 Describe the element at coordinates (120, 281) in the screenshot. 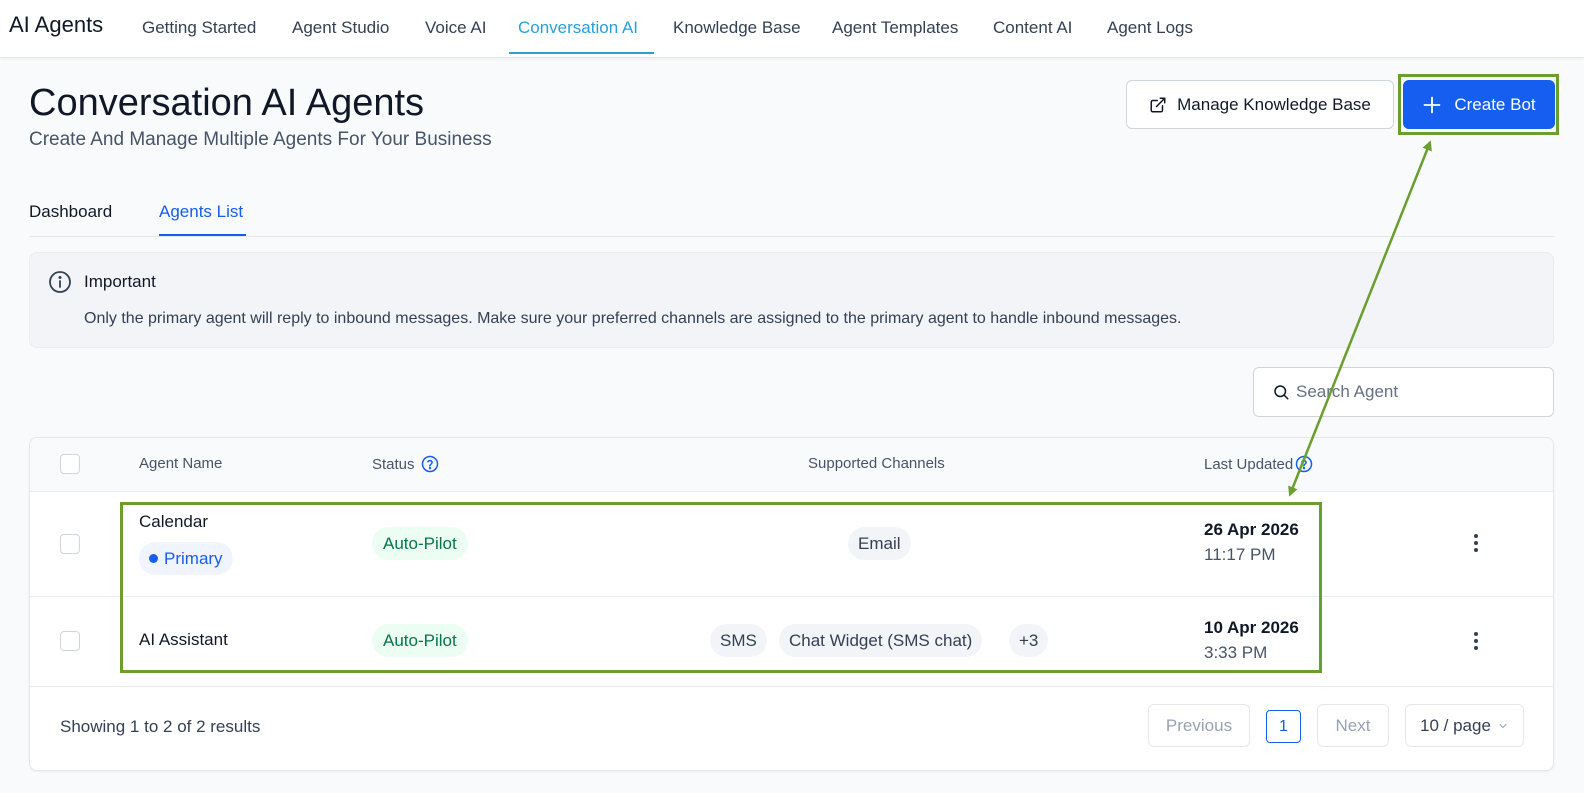

I see `alert-title: Important` at that location.